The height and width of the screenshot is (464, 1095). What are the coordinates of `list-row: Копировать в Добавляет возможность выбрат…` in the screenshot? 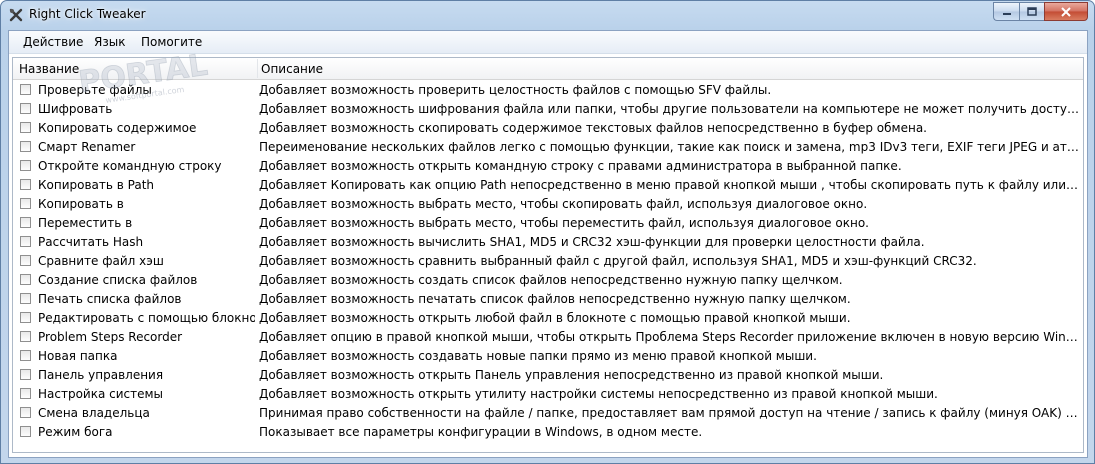 It's located at (548, 204).